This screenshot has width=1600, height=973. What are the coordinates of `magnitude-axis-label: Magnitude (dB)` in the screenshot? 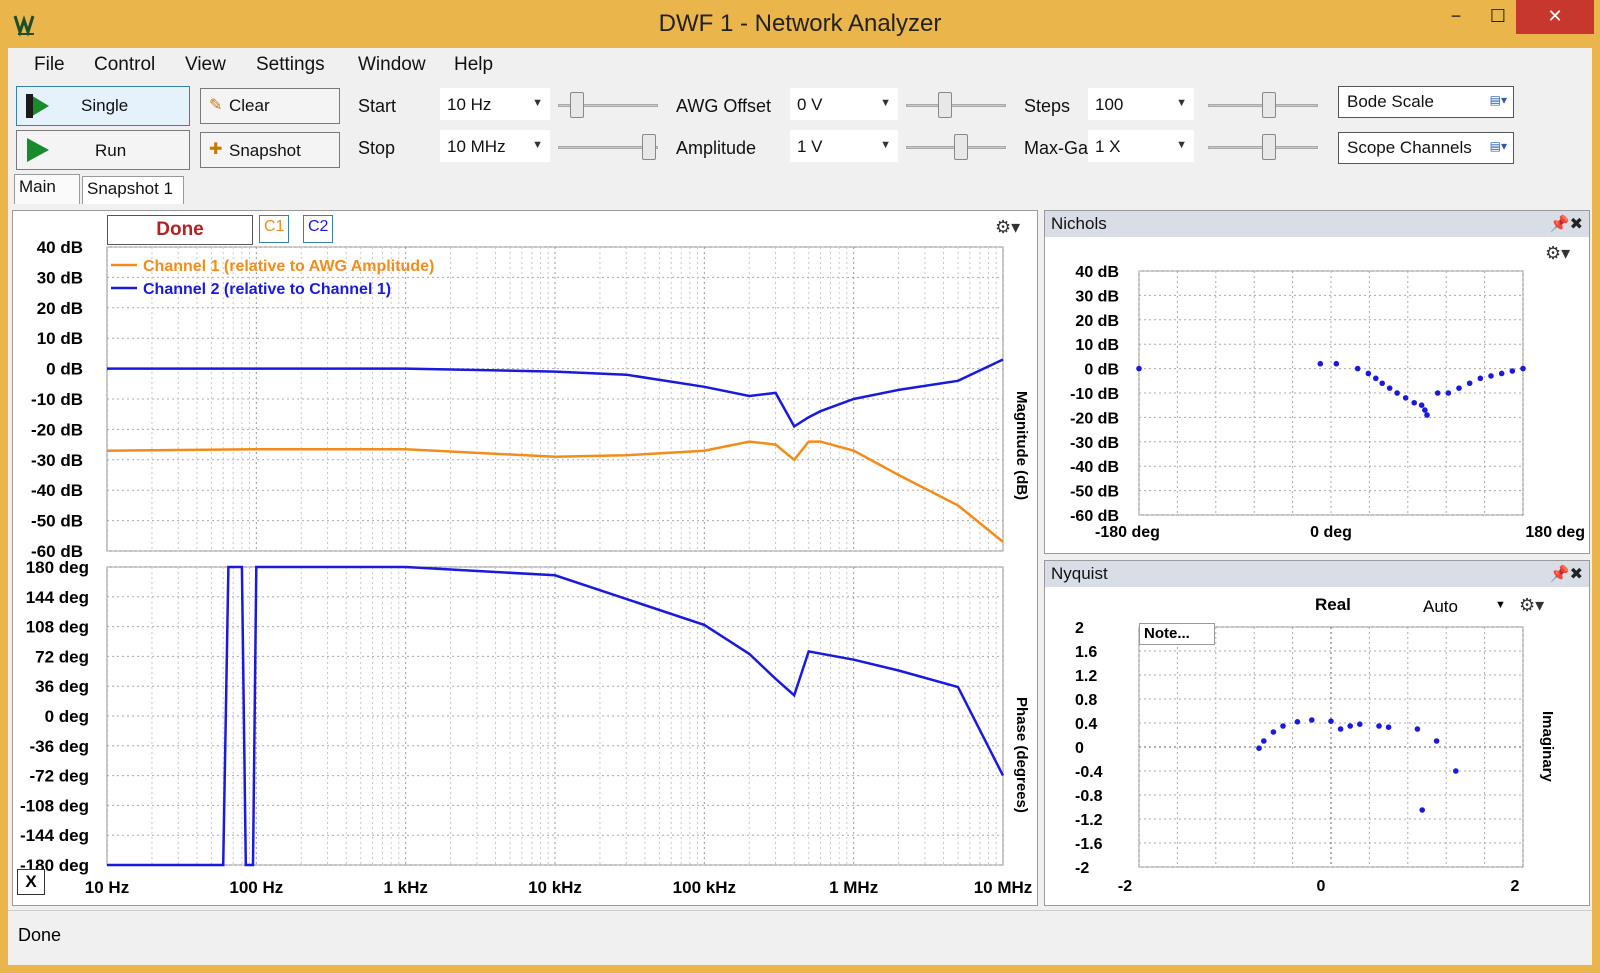 It's located at (1021, 445).